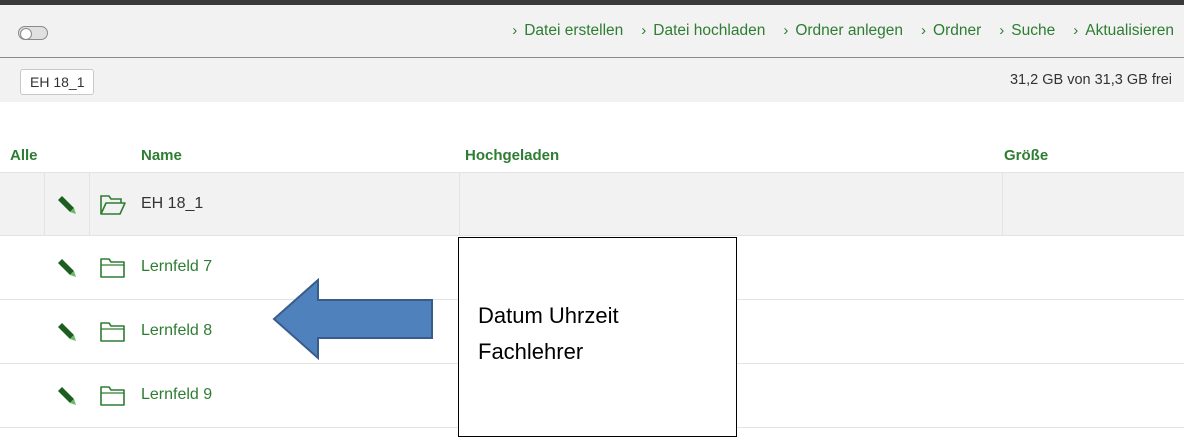  I want to click on create-folder-button: › Ordner anlegen, so click(843, 31).